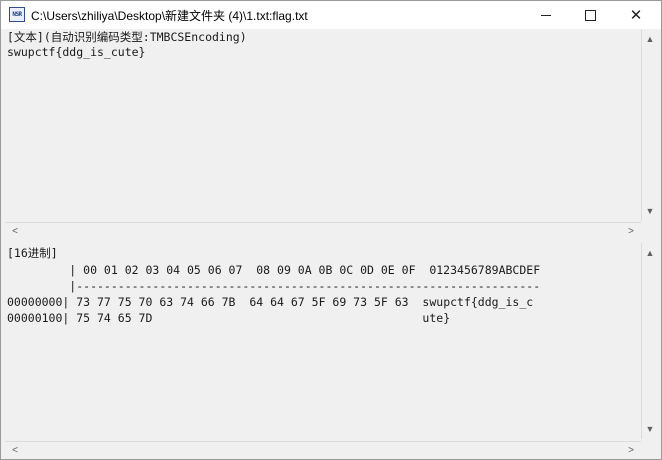  What do you see at coordinates (649, 449) in the screenshot?
I see `scrollbar-corner` at bounding box center [649, 449].